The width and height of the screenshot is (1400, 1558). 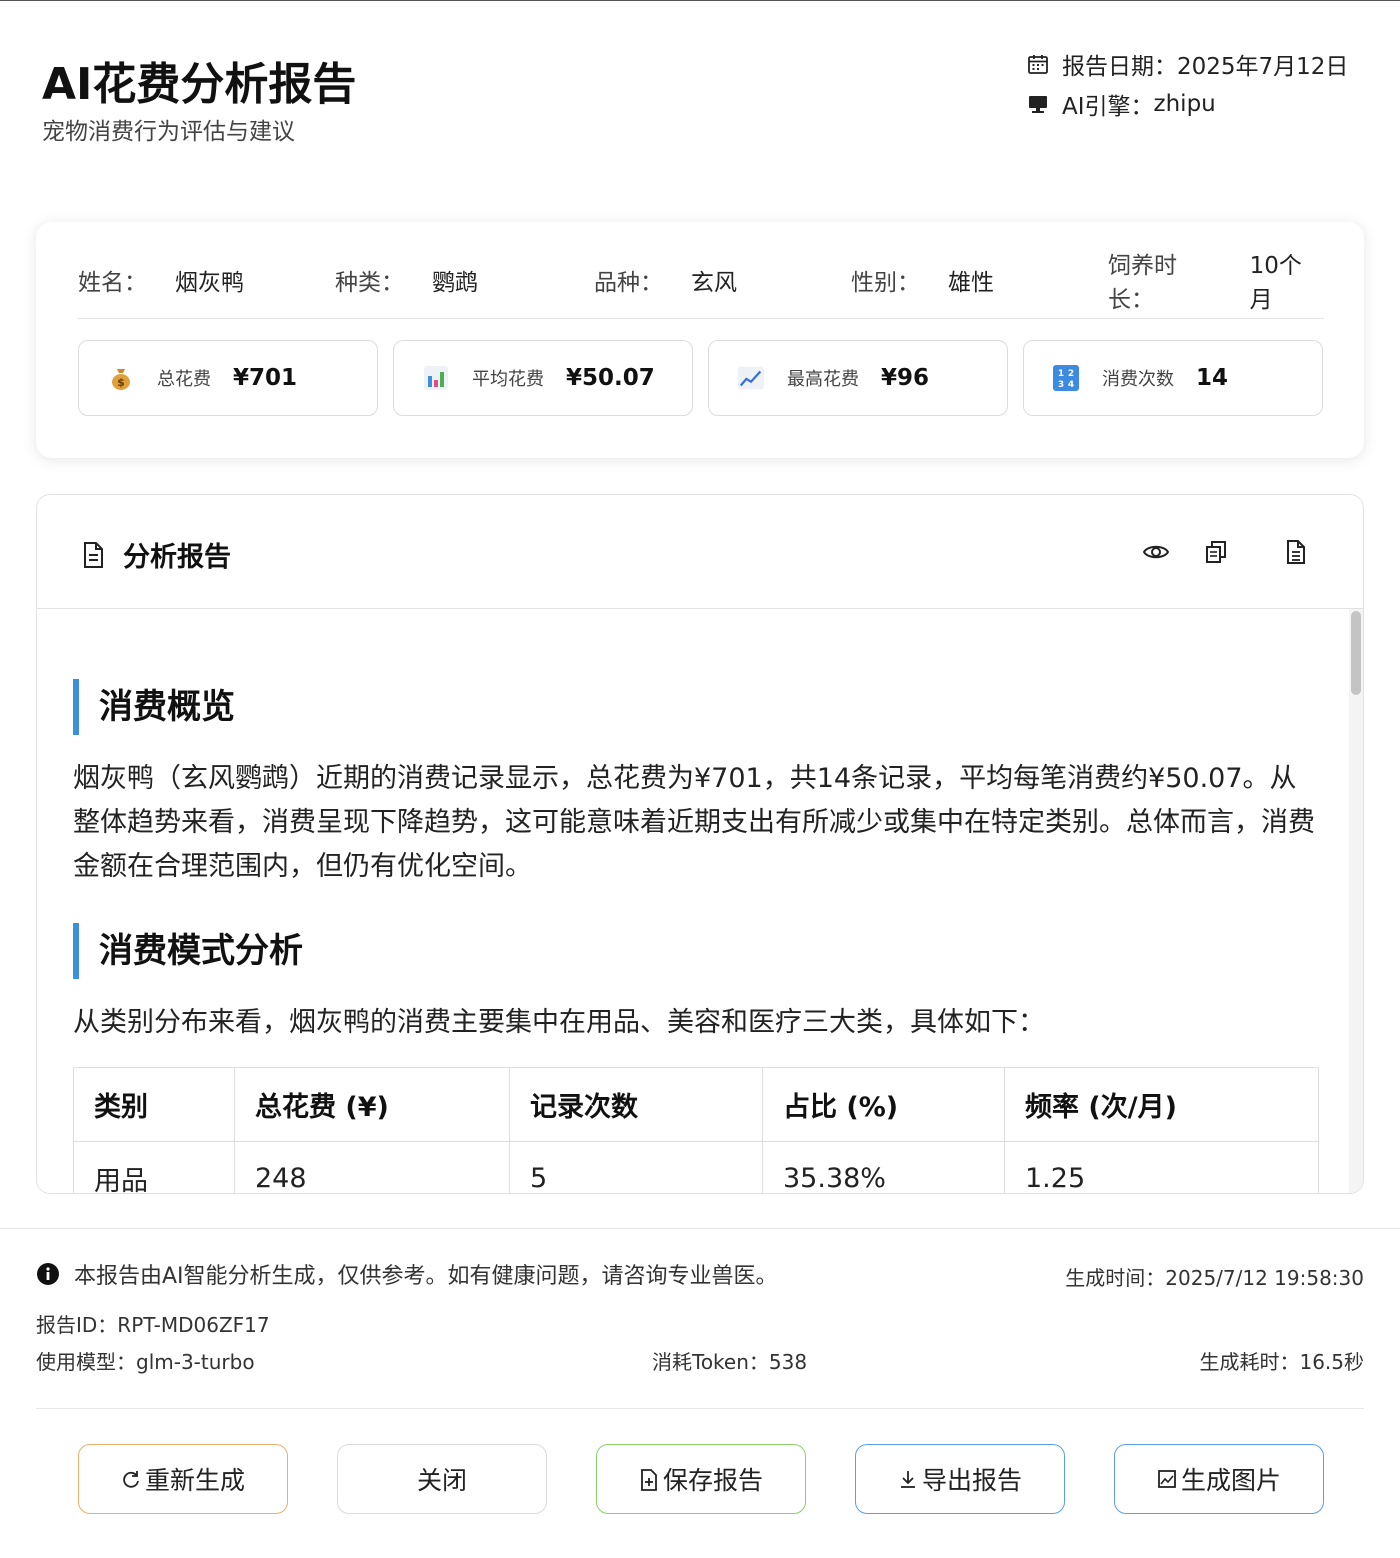 What do you see at coordinates (1214, 1278) in the screenshot?
I see `generated-time: 生成时间：2025/7/12 19:58:30` at bounding box center [1214, 1278].